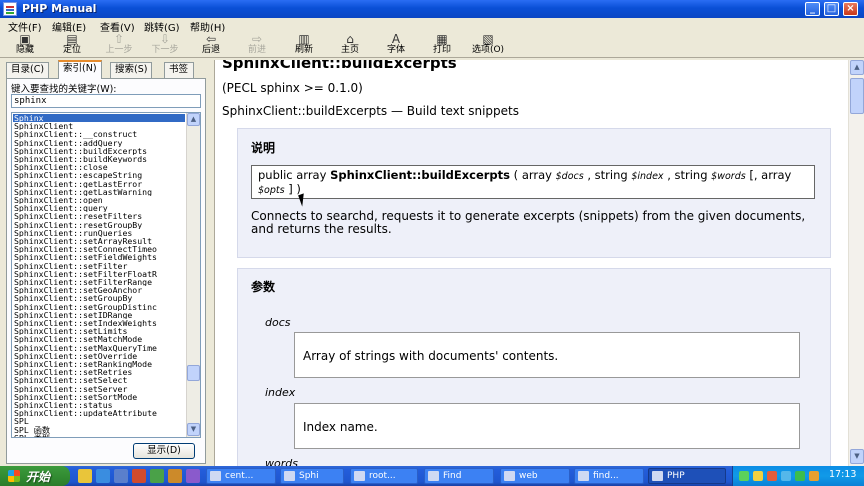 Image resolution: width=864 pixels, height=486 pixels. What do you see at coordinates (442, 45) in the screenshot?
I see `print-button: ▦ 打印` at bounding box center [442, 45].